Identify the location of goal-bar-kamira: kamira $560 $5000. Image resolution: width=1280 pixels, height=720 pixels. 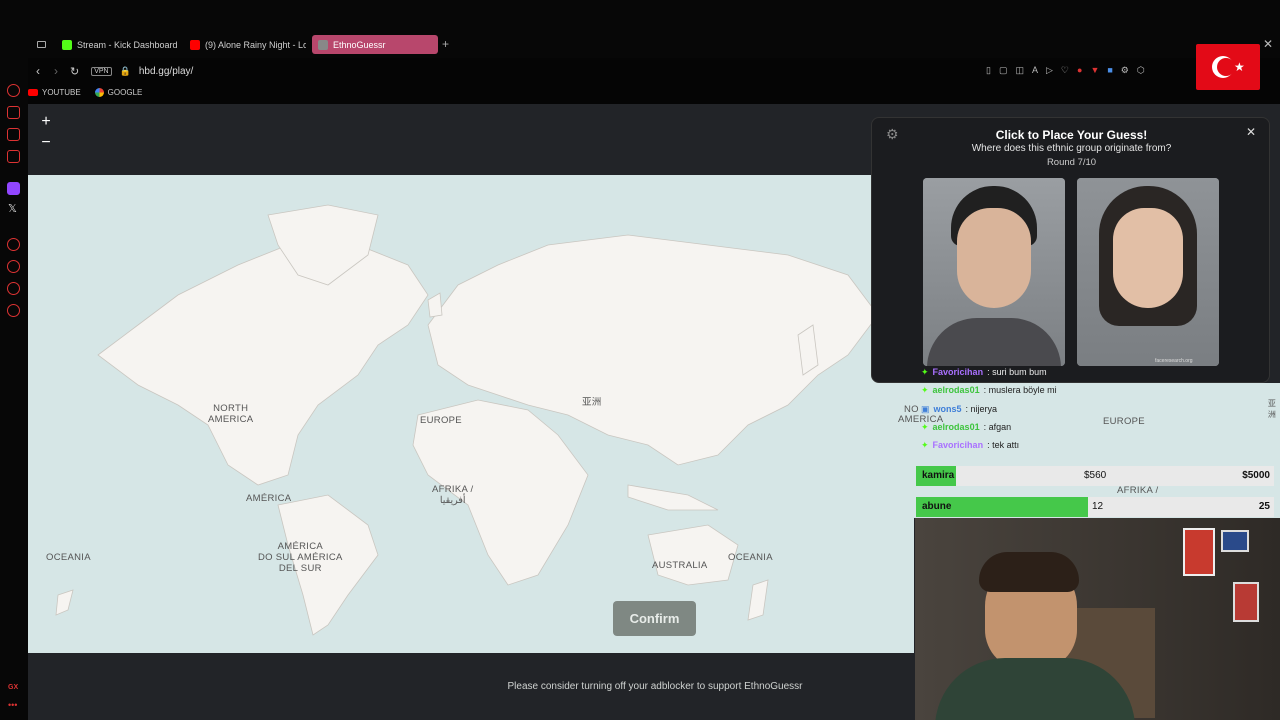
(1095, 476).